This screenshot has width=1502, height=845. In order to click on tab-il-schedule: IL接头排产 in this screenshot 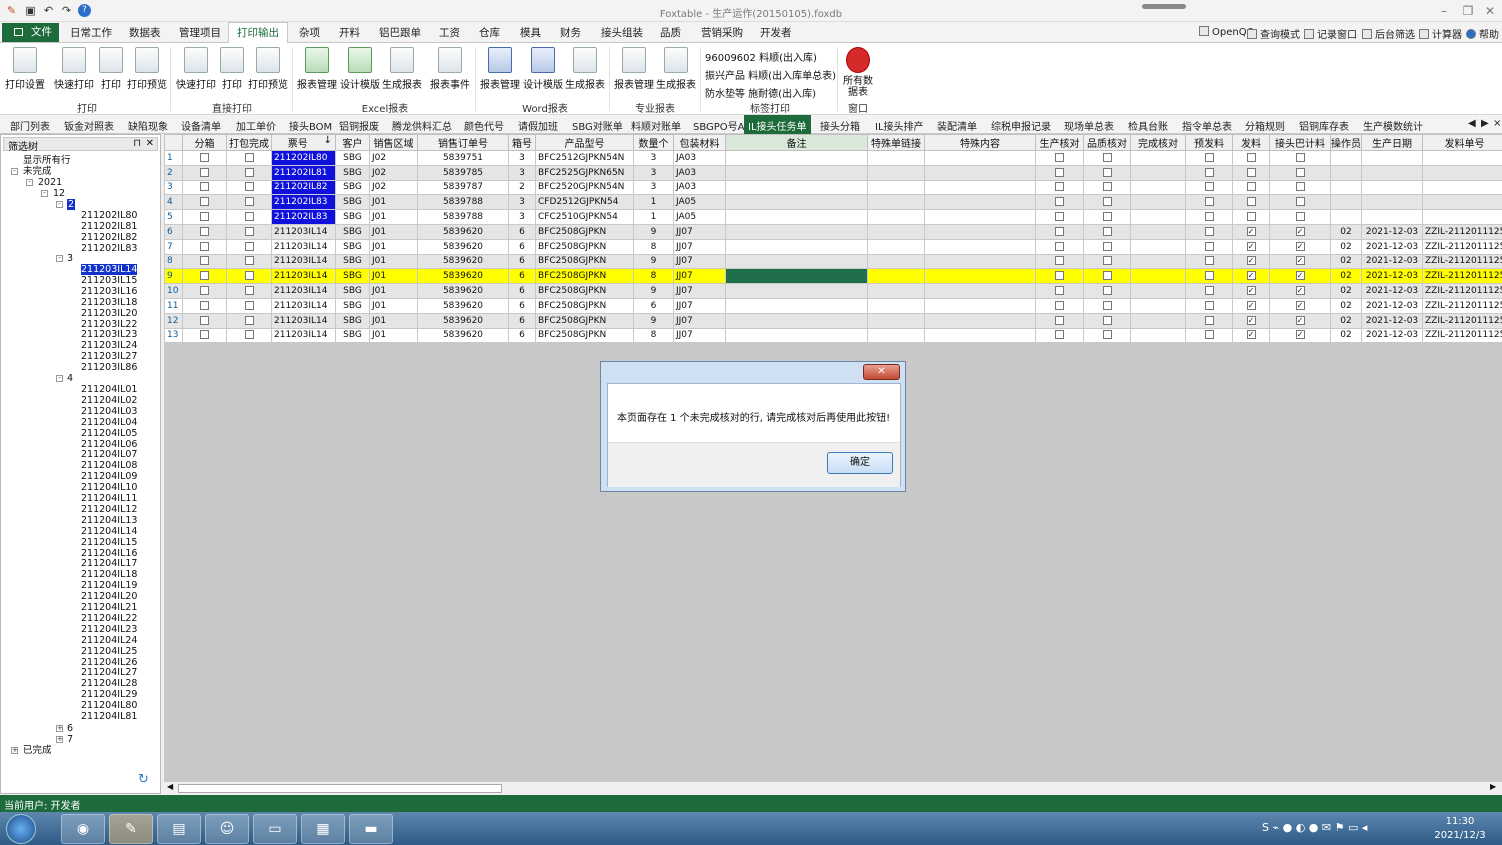, I will do `click(899, 125)`.